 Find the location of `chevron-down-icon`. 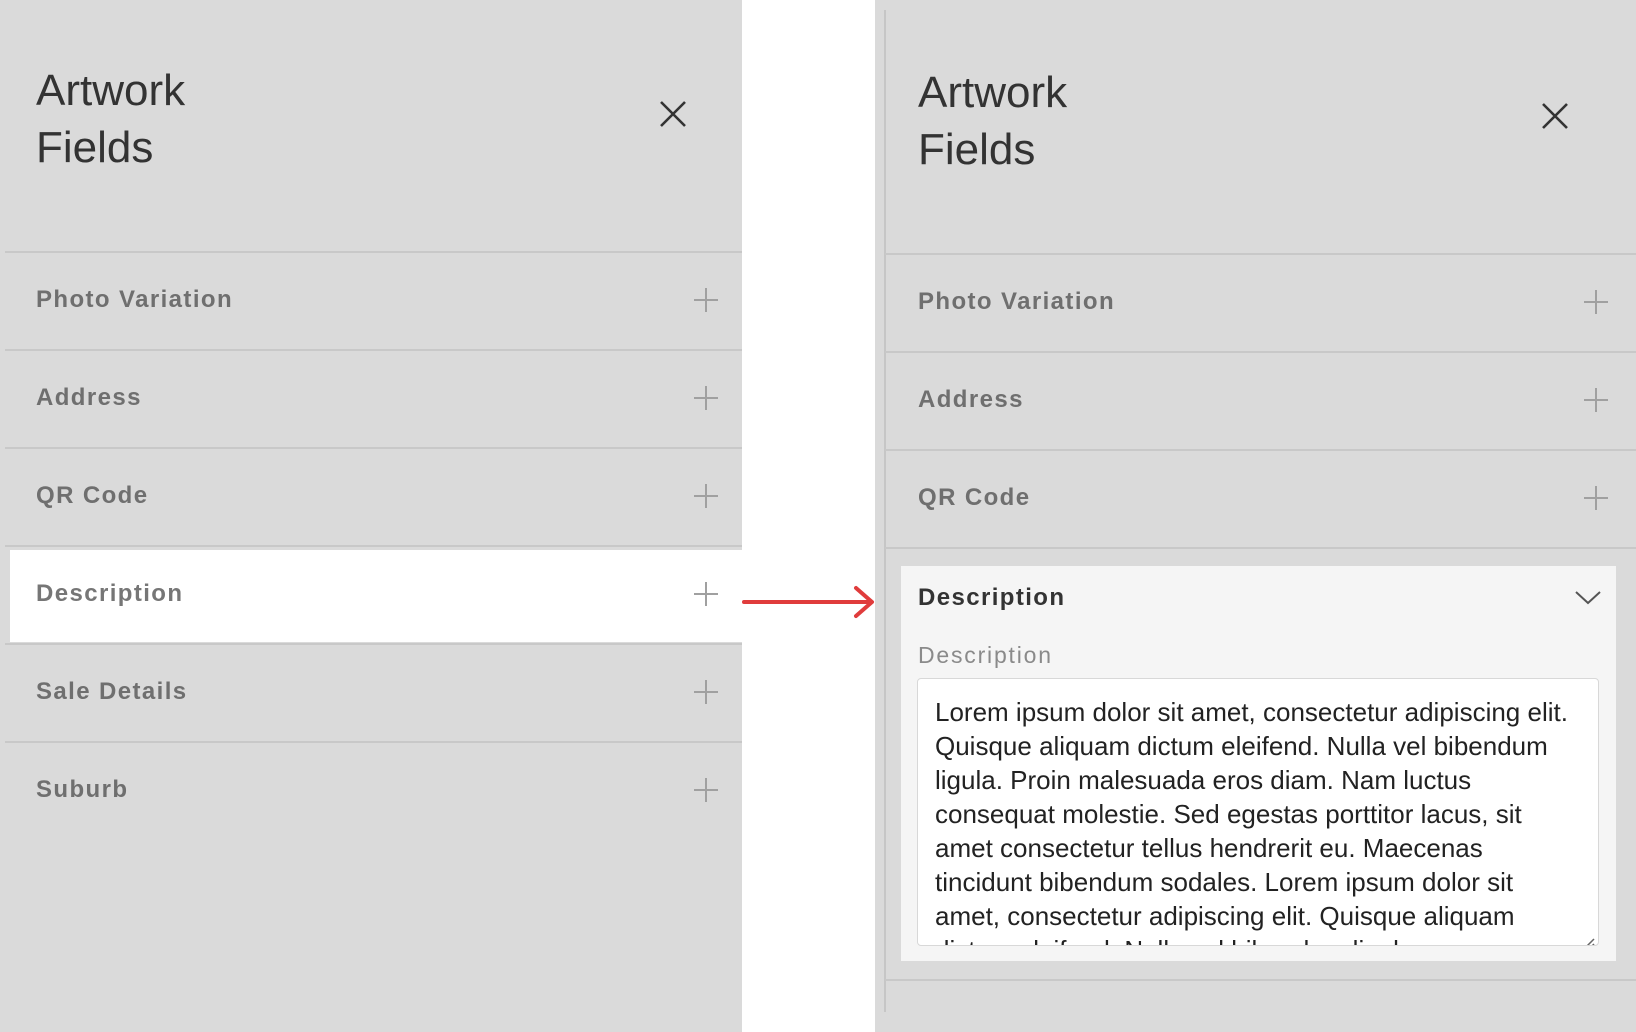

chevron-down-icon is located at coordinates (1588, 597).